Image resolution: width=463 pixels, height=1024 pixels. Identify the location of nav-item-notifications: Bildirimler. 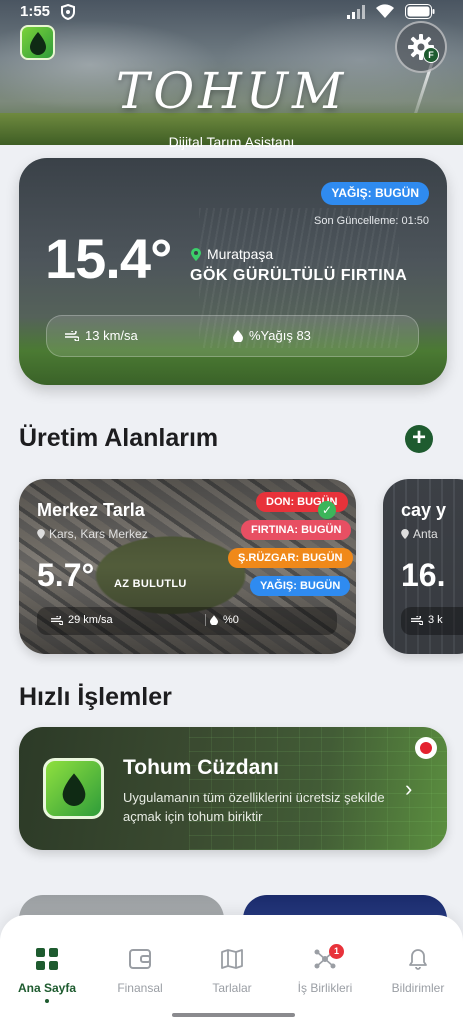
(417, 970).